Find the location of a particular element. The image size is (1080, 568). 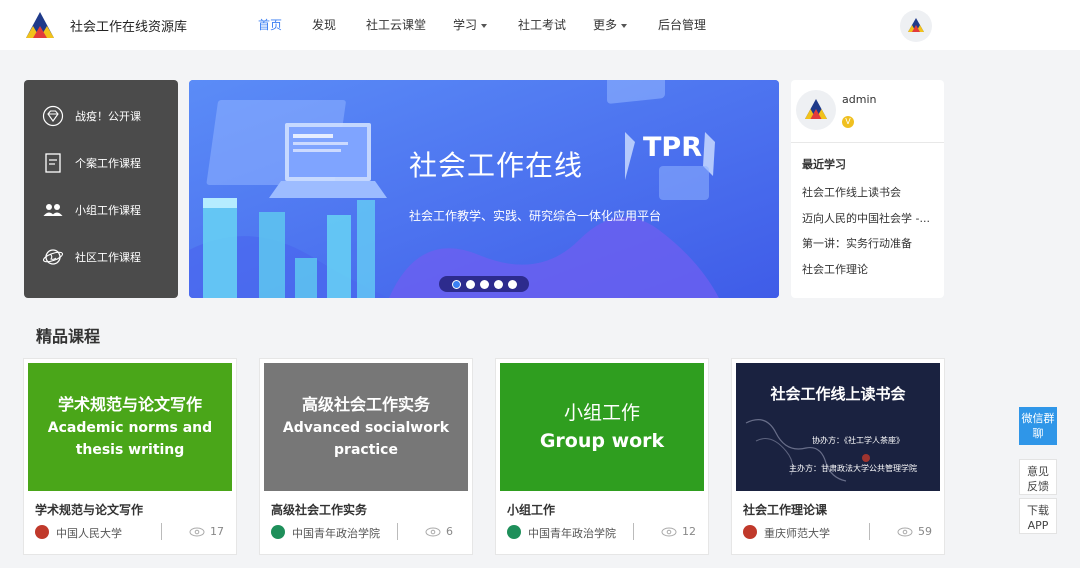

banner-subtitle: 社会工作教学、实践、研究综合一体化应用平台 is located at coordinates (535, 216).